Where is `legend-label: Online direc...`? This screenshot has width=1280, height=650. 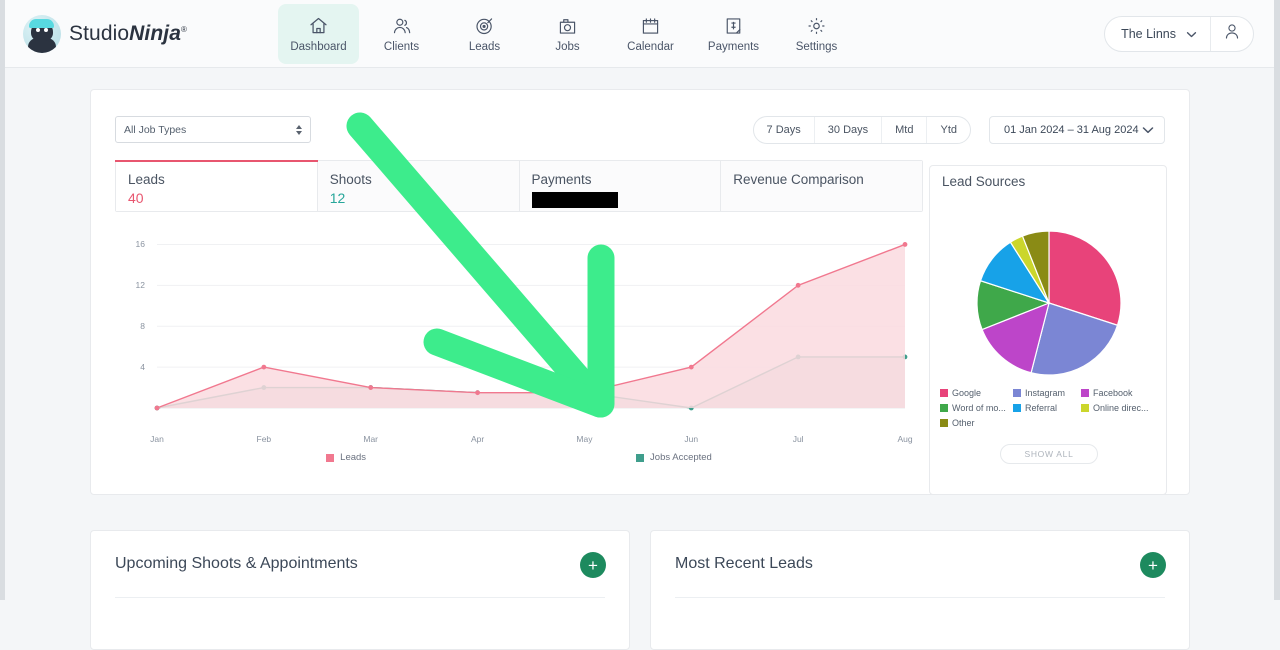
legend-label: Online direc... is located at coordinates (1121, 408).